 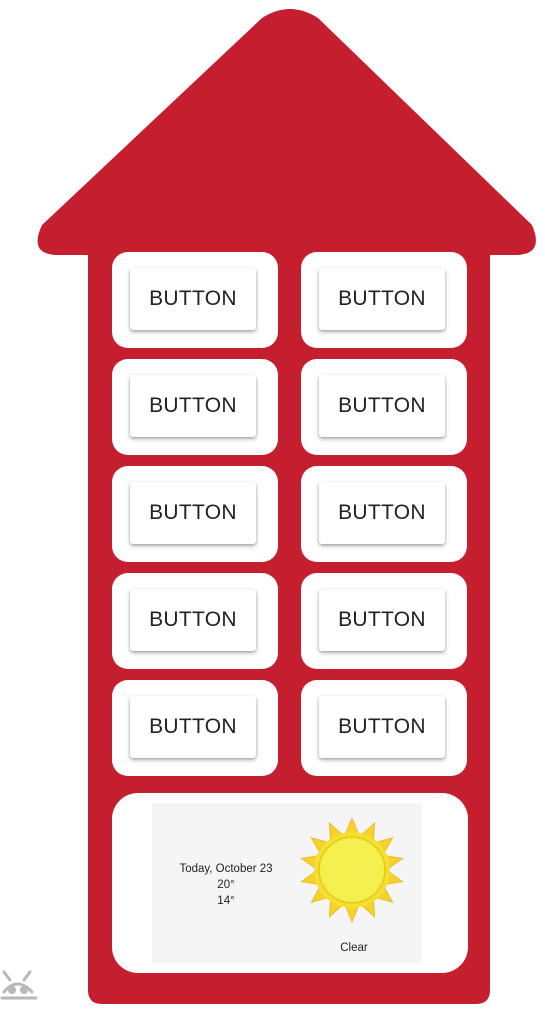 I want to click on grid-button-9: BUTTON, so click(x=193, y=727).